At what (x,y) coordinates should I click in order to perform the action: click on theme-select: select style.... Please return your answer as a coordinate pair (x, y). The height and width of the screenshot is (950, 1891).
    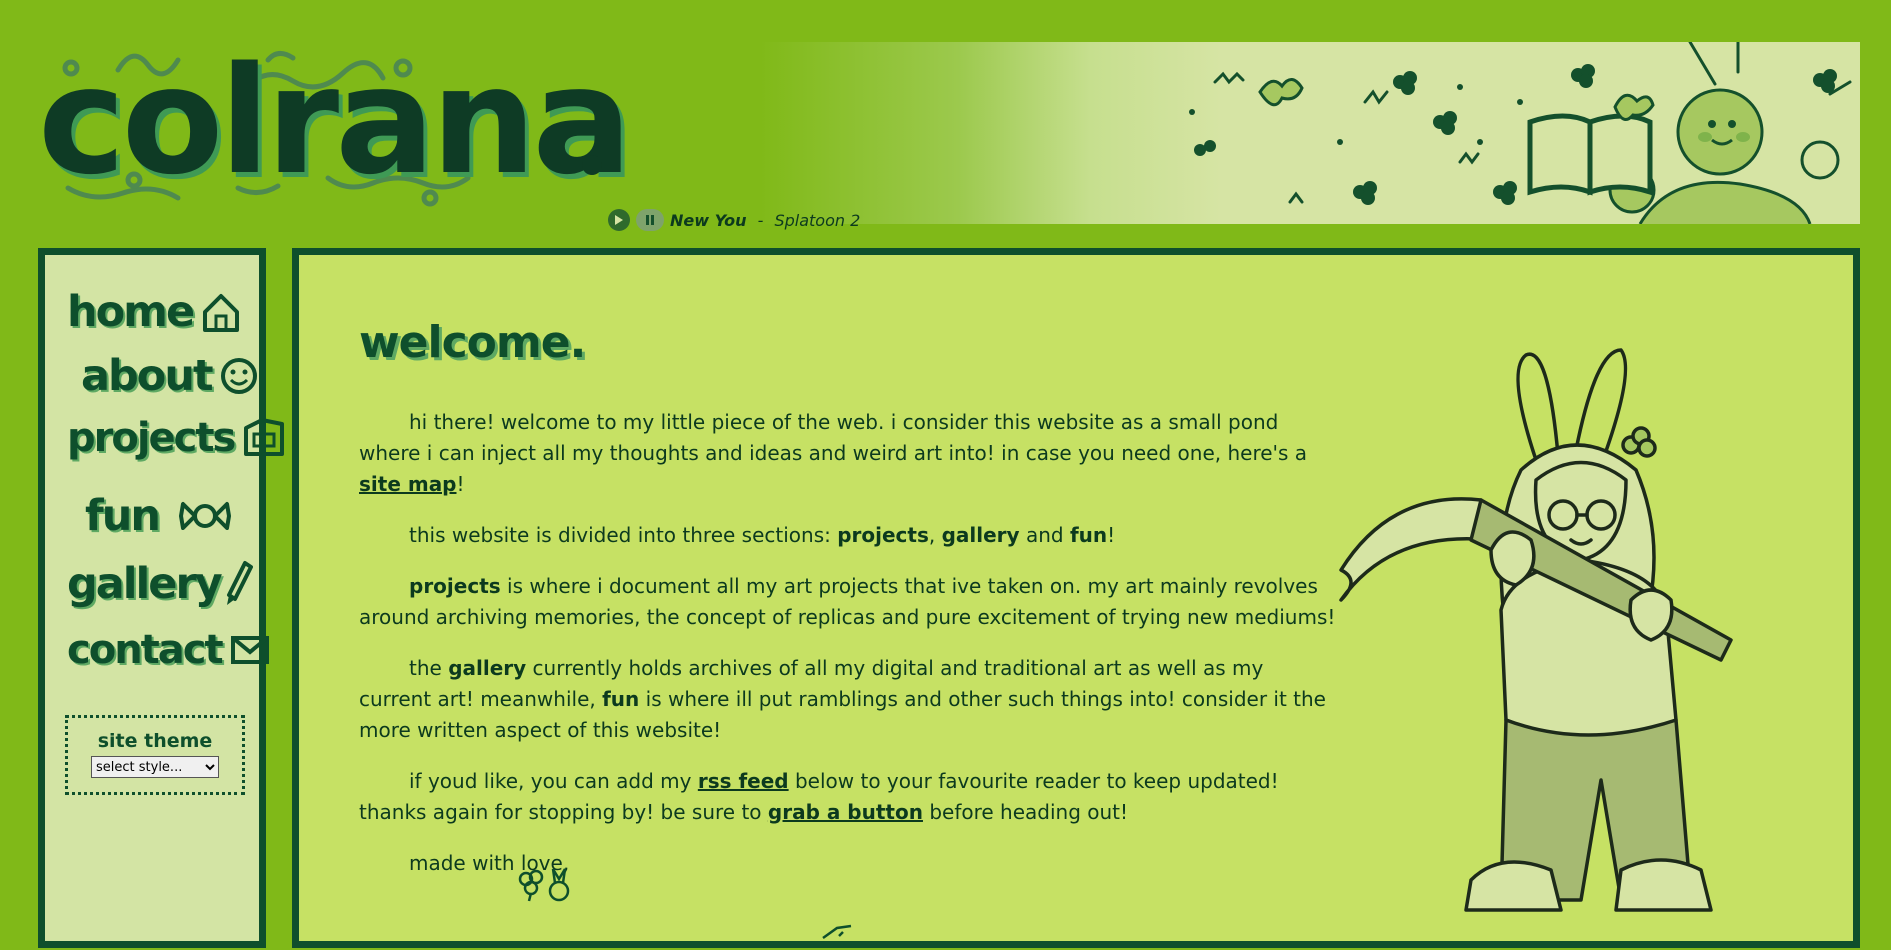
    Looking at the image, I should click on (155, 767).